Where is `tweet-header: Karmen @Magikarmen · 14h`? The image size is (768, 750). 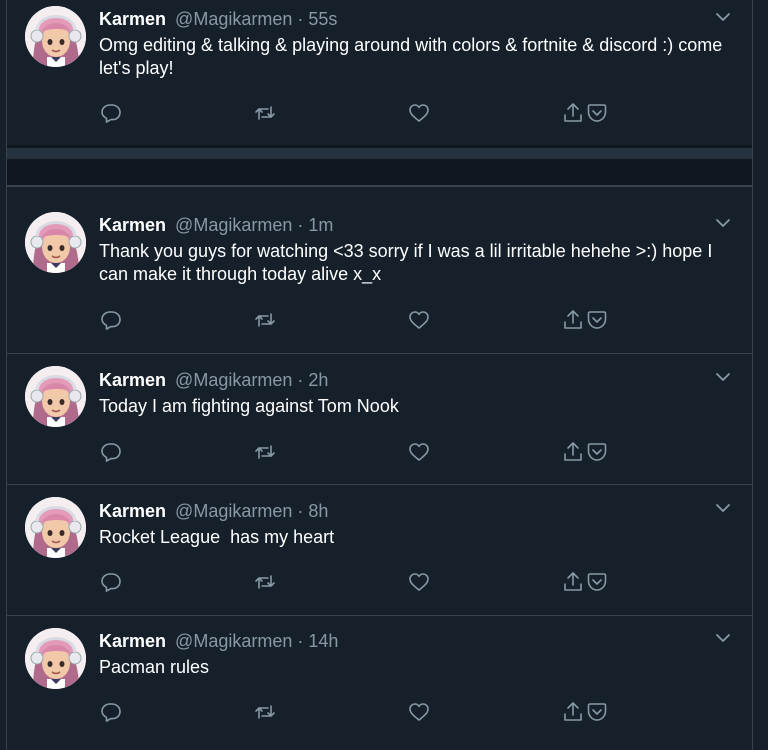 tweet-header: Karmen @Magikarmen · 14h is located at coordinates (218, 641).